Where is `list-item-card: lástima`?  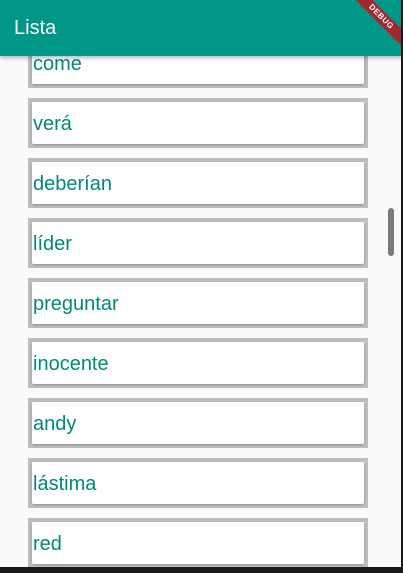 list-item-card: lástima is located at coordinates (198, 483).